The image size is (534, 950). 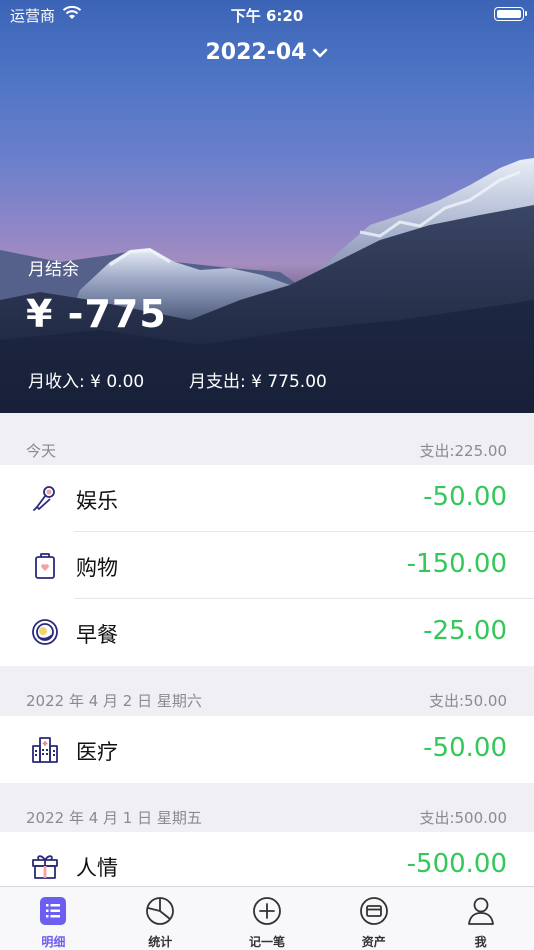 I want to click on breakfast-plate-icon, so click(x=45, y=632).